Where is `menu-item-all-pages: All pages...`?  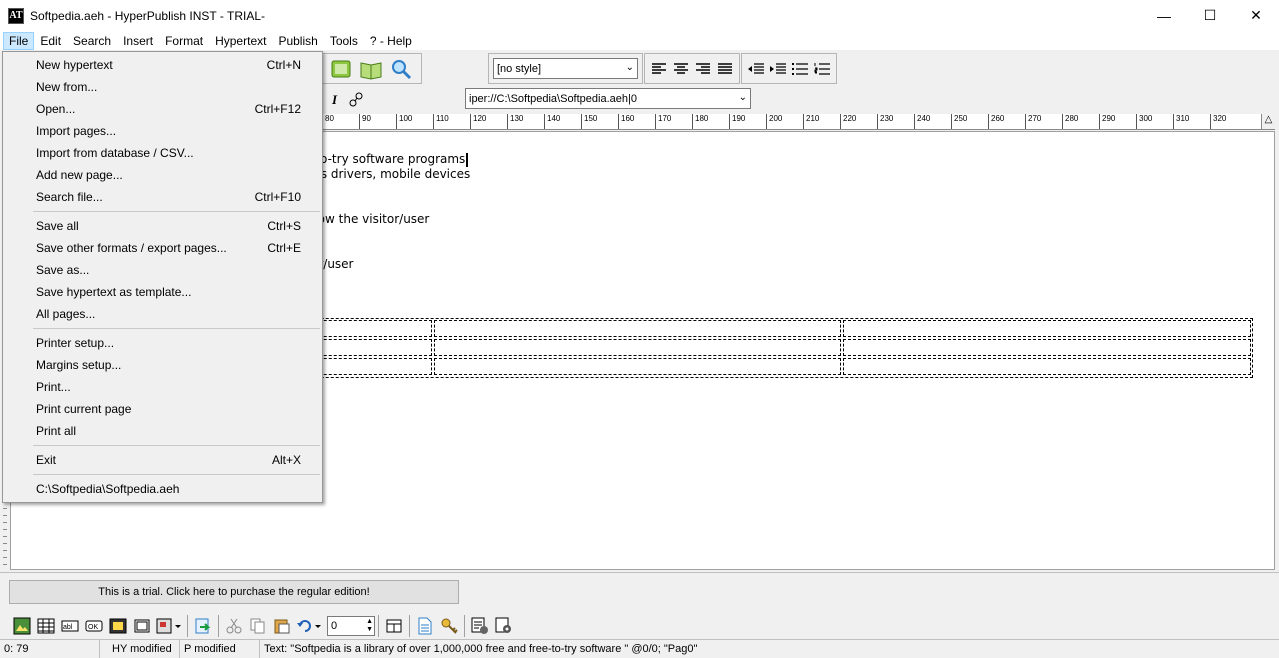
menu-item-all-pages: All pages... is located at coordinates (162, 314).